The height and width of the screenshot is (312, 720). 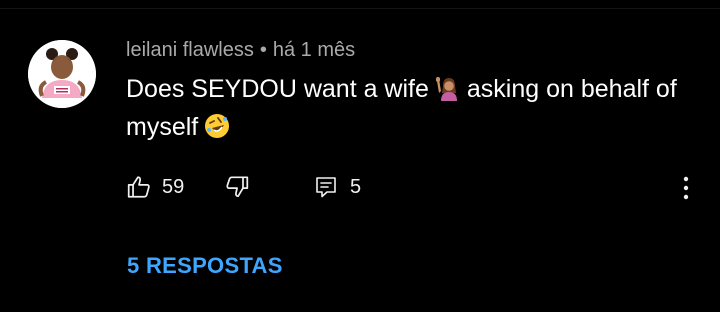 I want to click on rofl-emoji-icon, so click(x=217, y=125).